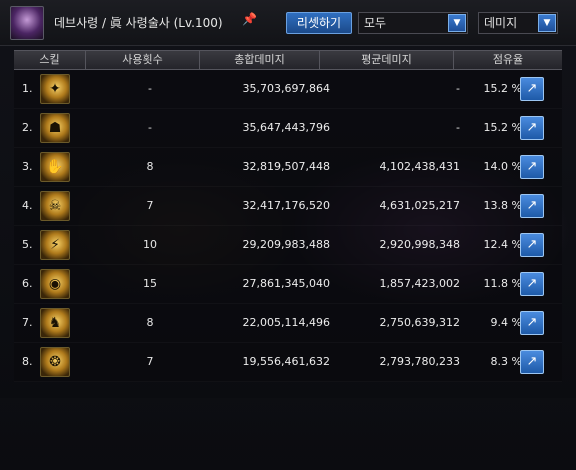 The width and height of the screenshot is (576, 470). I want to click on avg-damage: 2,920,998,348, so click(419, 244).